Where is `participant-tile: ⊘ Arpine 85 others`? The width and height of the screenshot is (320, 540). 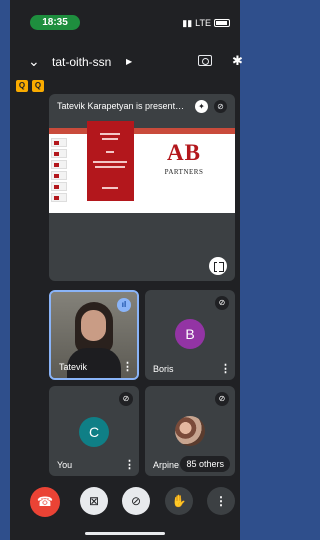 participant-tile: ⊘ Arpine 85 others is located at coordinates (190, 431).